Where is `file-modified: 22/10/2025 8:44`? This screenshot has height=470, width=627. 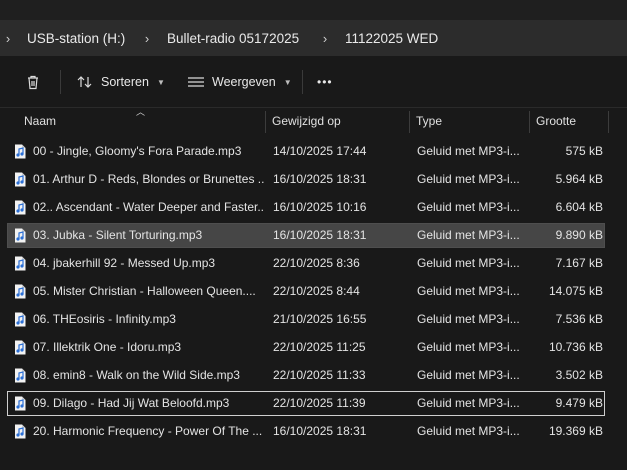
file-modified: 22/10/2025 8:44 is located at coordinates (316, 291).